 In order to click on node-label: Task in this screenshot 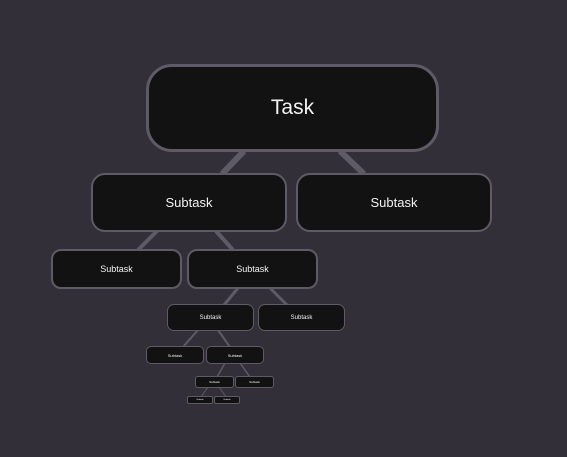, I will do `click(292, 107)`.